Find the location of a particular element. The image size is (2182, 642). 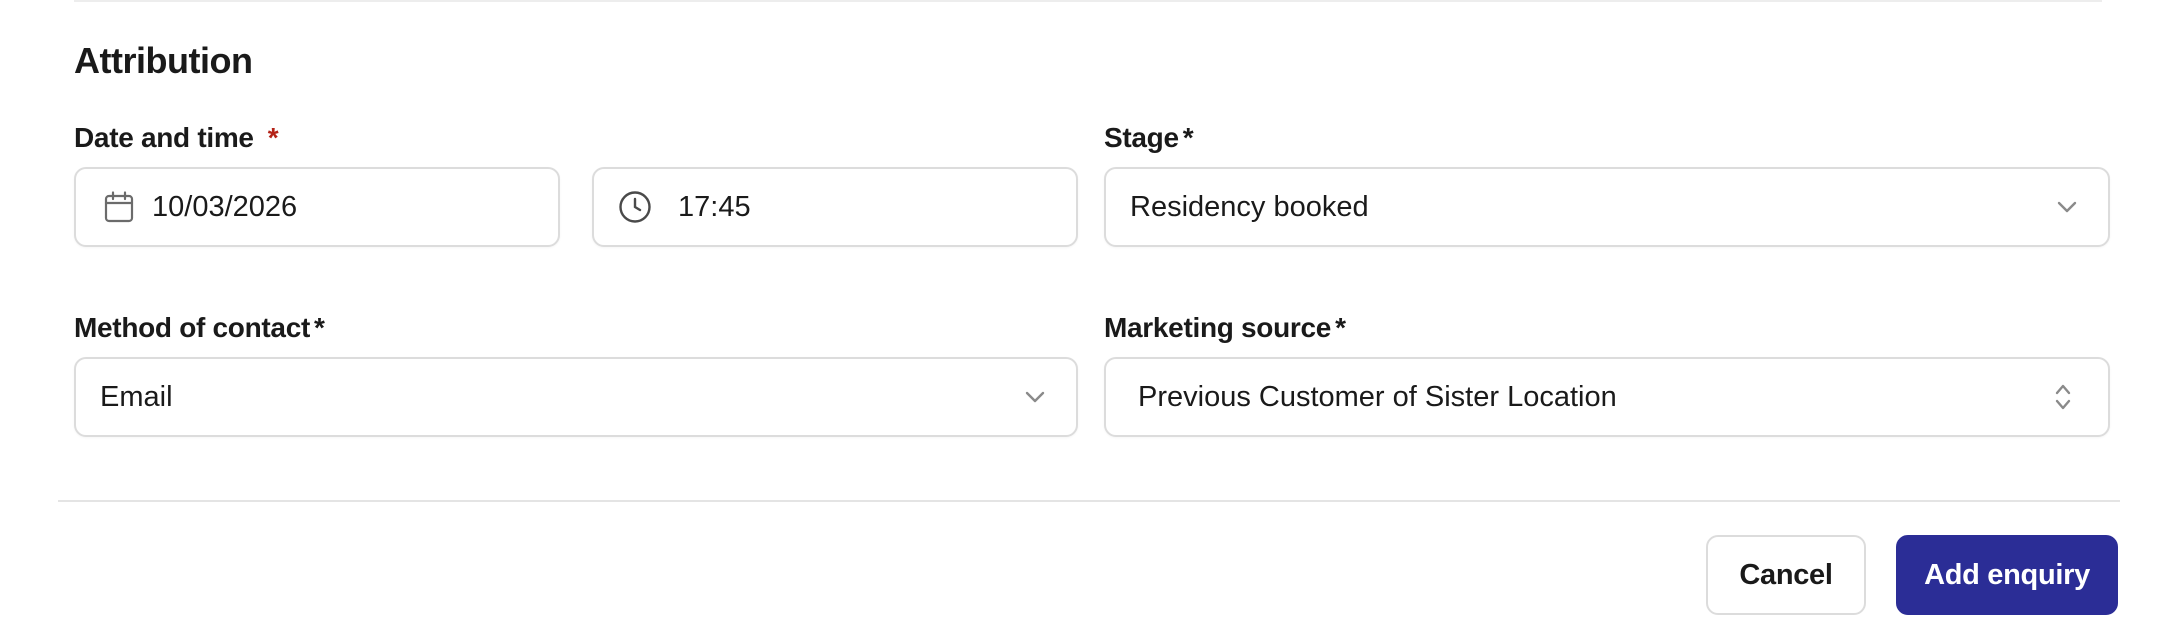

date-time-label: Date and time * is located at coordinates (176, 138).